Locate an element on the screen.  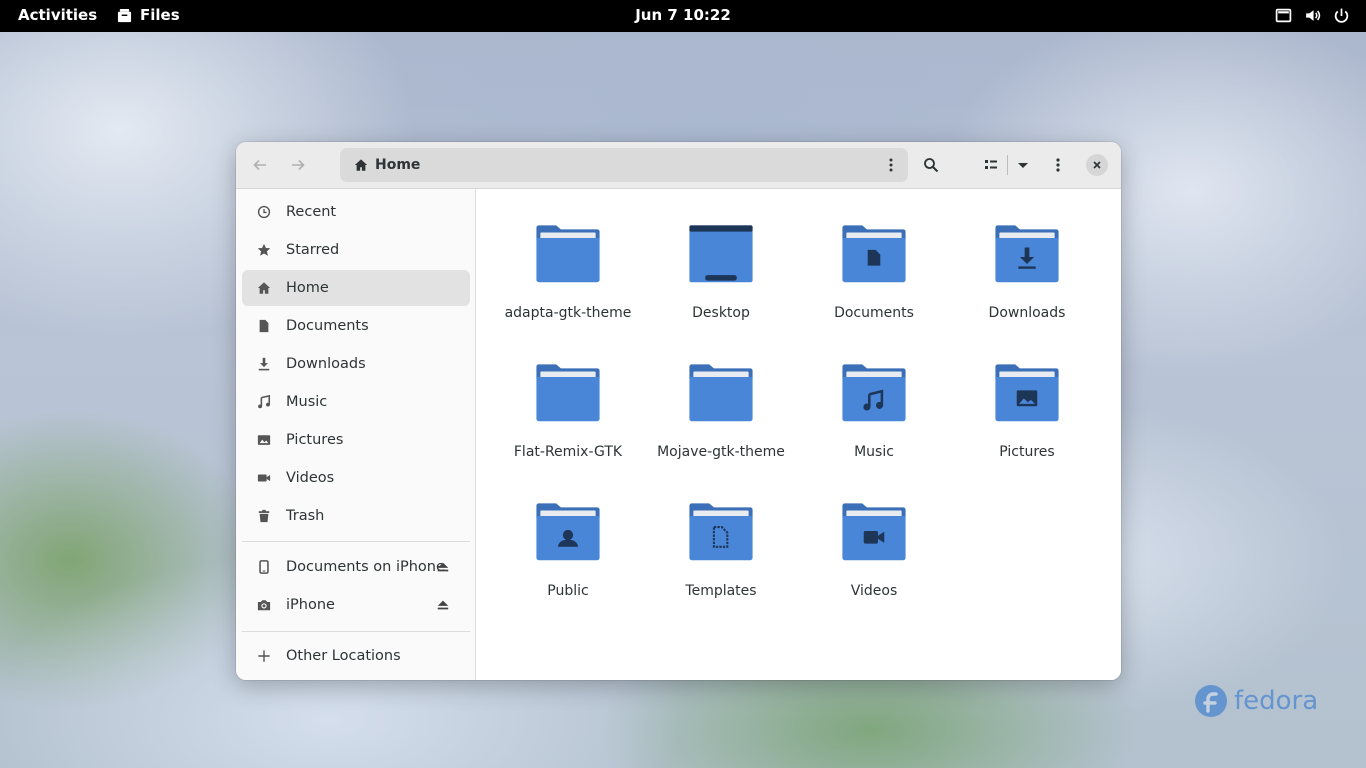
view-separator is located at coordinates (1007, 165).